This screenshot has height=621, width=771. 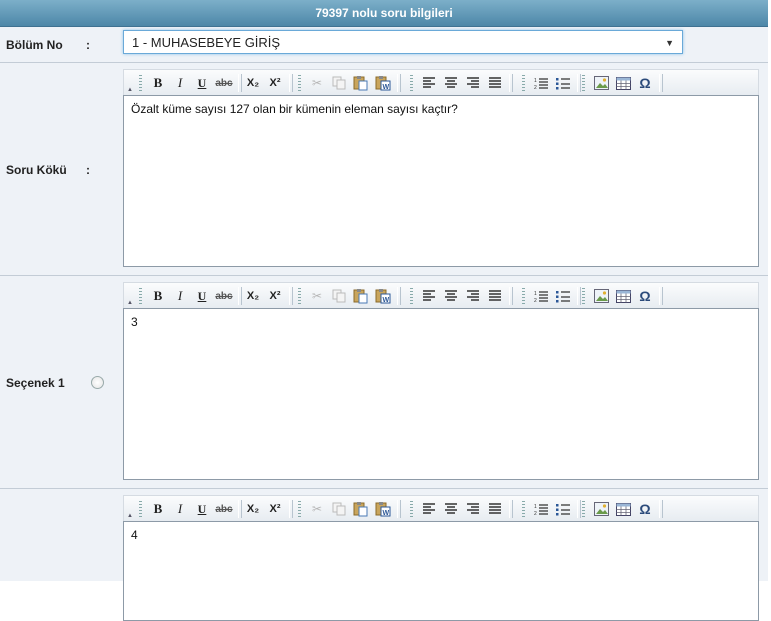 I want to click on underline-icon: U, so click(x=202, y=508).